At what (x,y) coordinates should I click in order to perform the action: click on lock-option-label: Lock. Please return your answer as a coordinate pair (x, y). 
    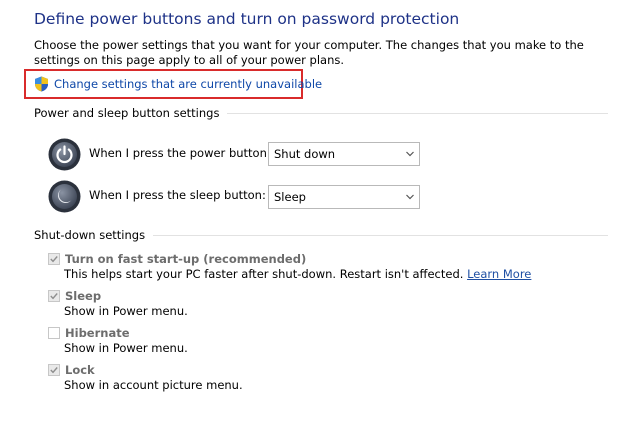
    Looking at the image, I should click on (80, 370).